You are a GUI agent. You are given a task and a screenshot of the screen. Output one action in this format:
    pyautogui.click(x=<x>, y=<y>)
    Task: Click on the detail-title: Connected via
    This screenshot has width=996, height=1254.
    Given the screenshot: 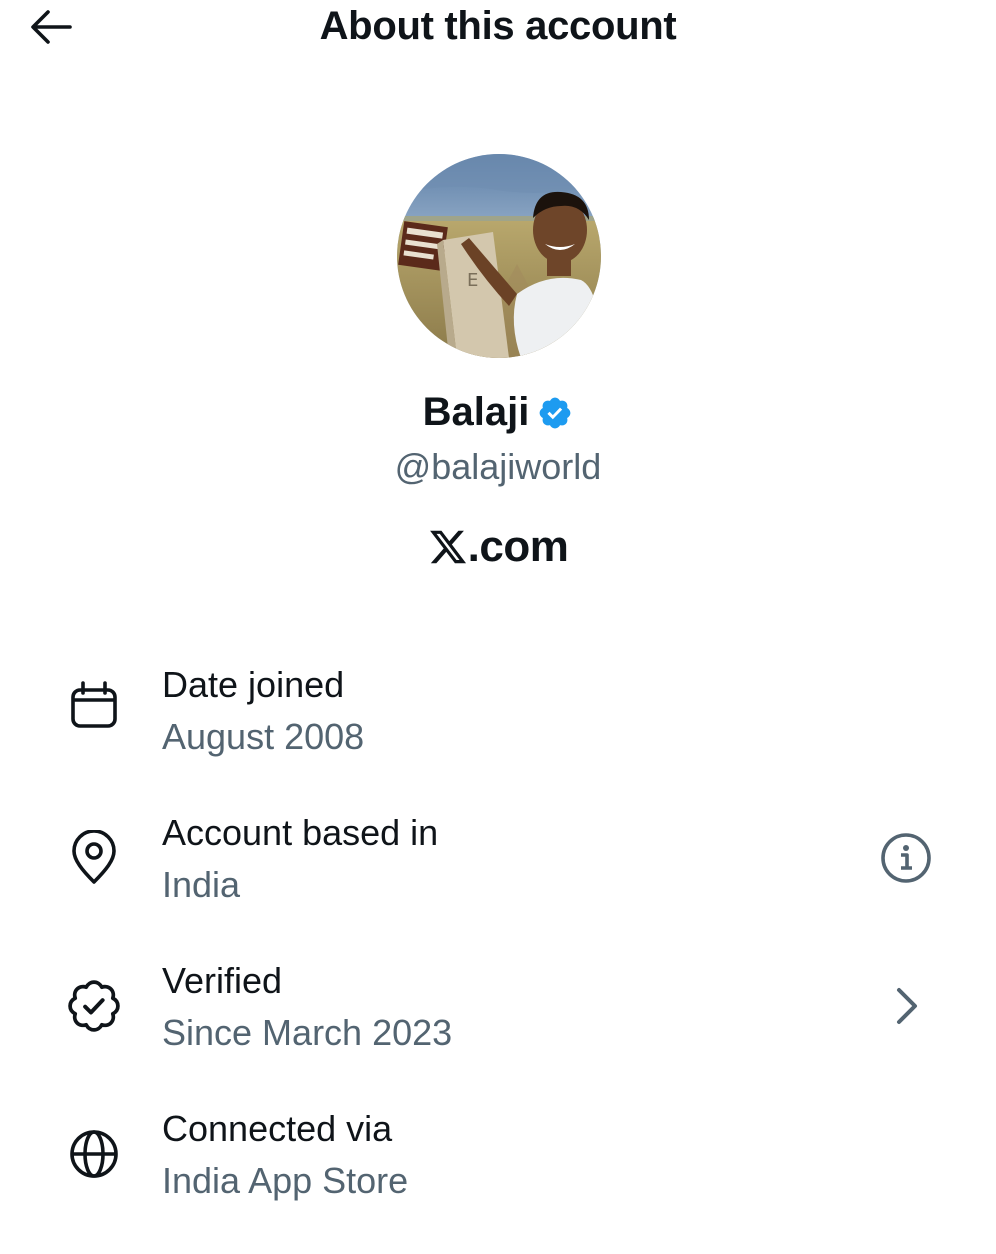 What is the action you would take?
    pyautogui.click(x=277, y=1128)
    